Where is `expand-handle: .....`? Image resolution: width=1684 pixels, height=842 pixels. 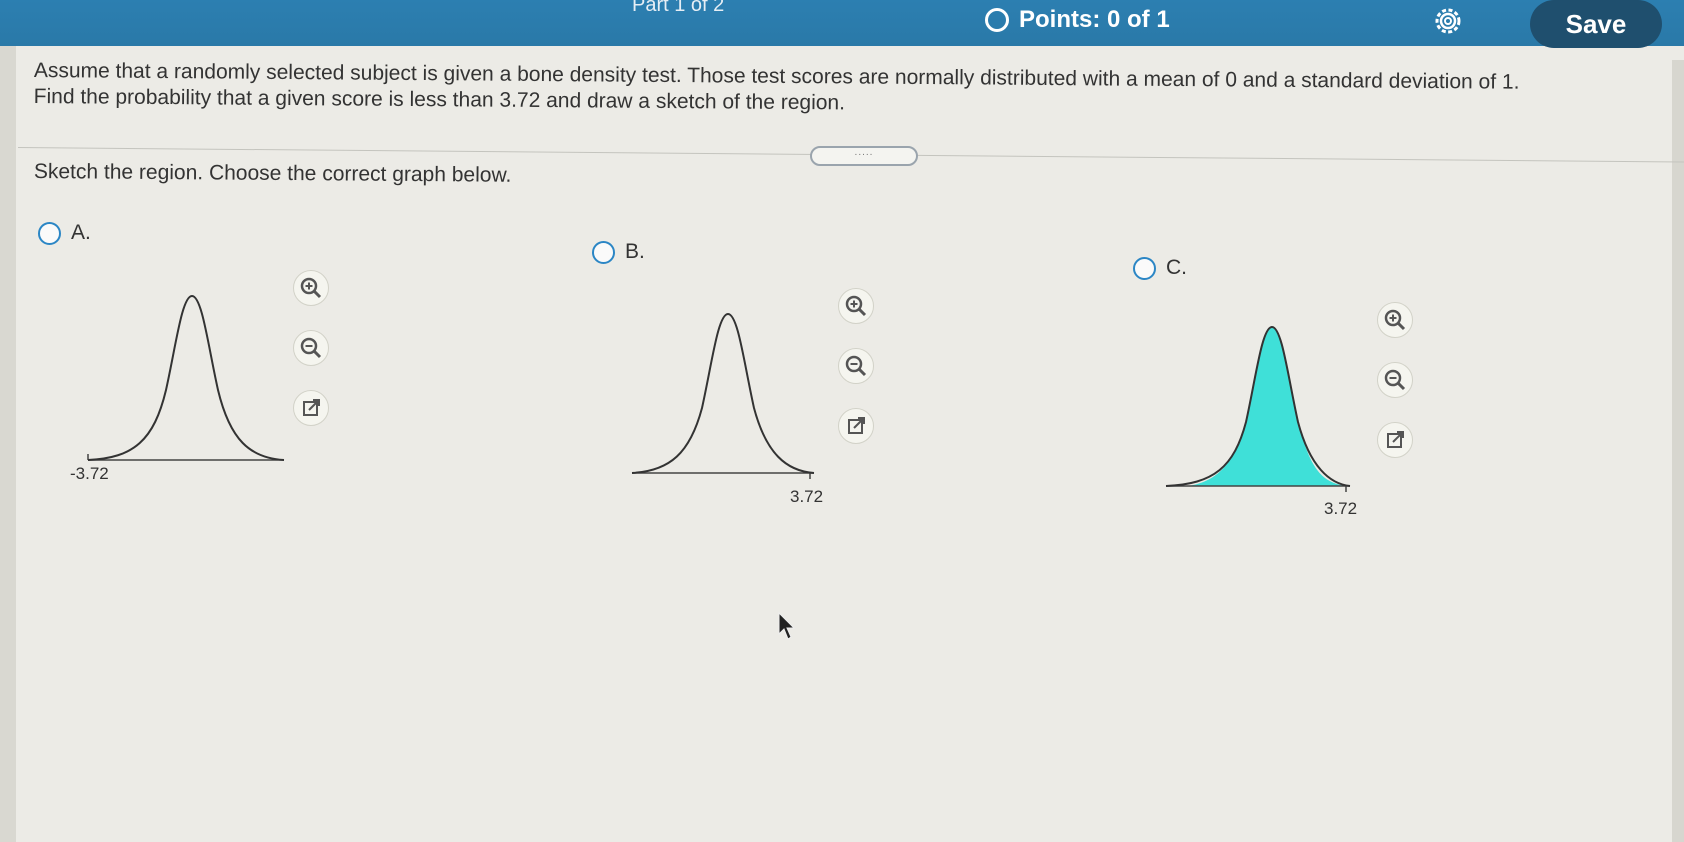
expand-handle: ..... is located at coordinates (864, 156).